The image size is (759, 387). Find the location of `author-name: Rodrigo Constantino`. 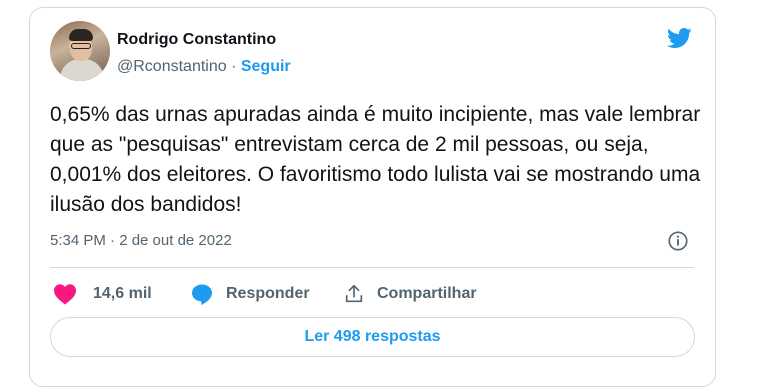

author-name: Rodrigo Constantino is located at coordinates (196, 40).